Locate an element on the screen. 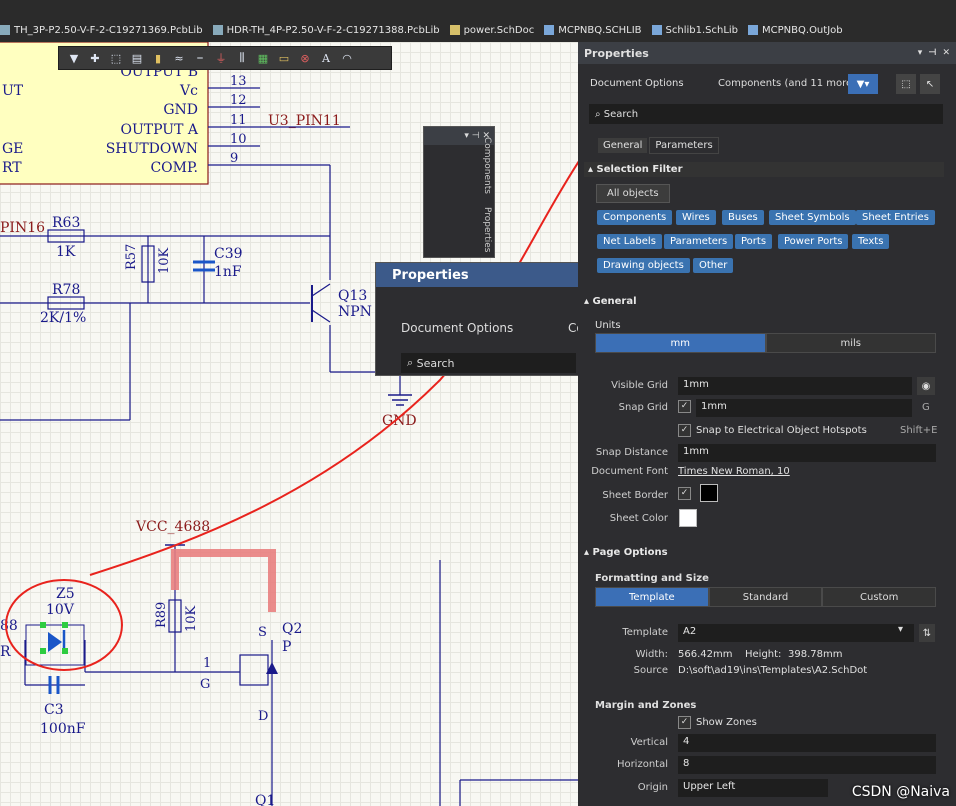  selection-filter-header: ▴ Selection Filter is located at coordinates (764, 169).